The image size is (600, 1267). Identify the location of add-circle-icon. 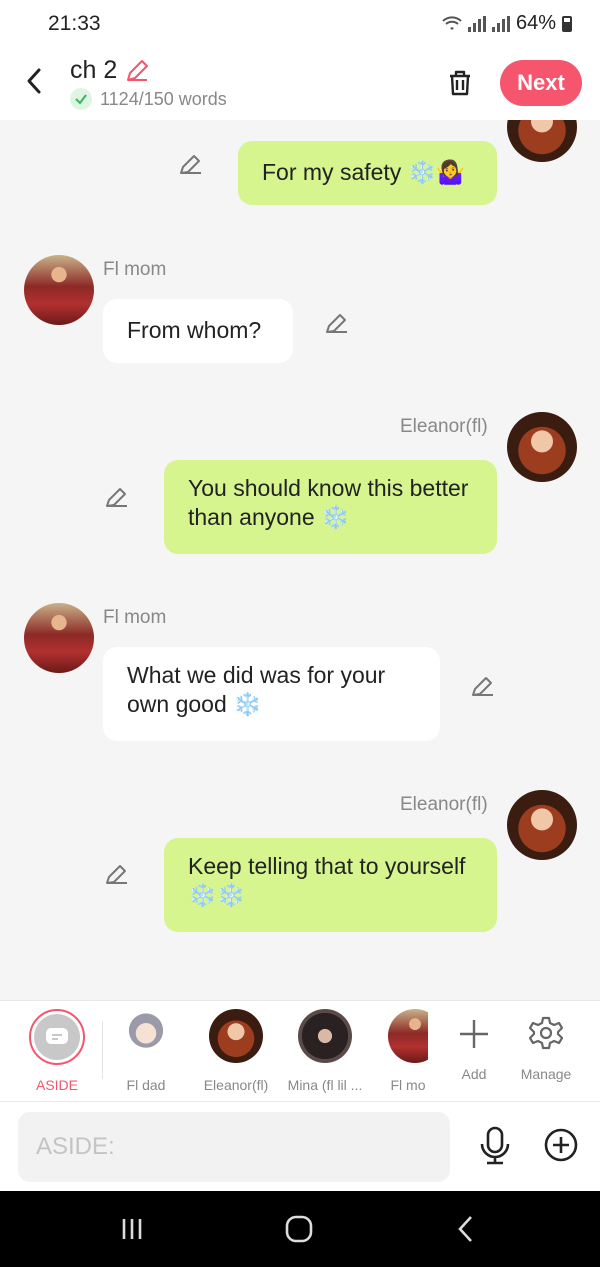
(561, 1145).